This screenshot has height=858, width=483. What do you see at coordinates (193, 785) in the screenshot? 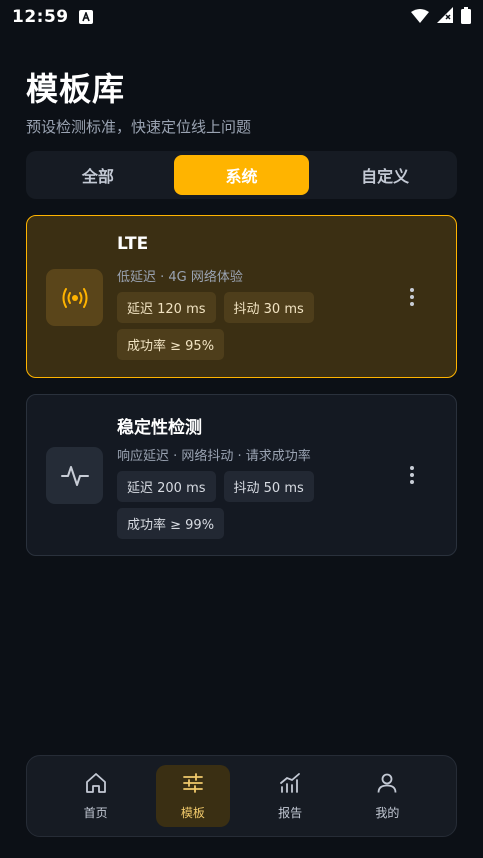
I see `sliders-icon` at bounding box center [193, 785].